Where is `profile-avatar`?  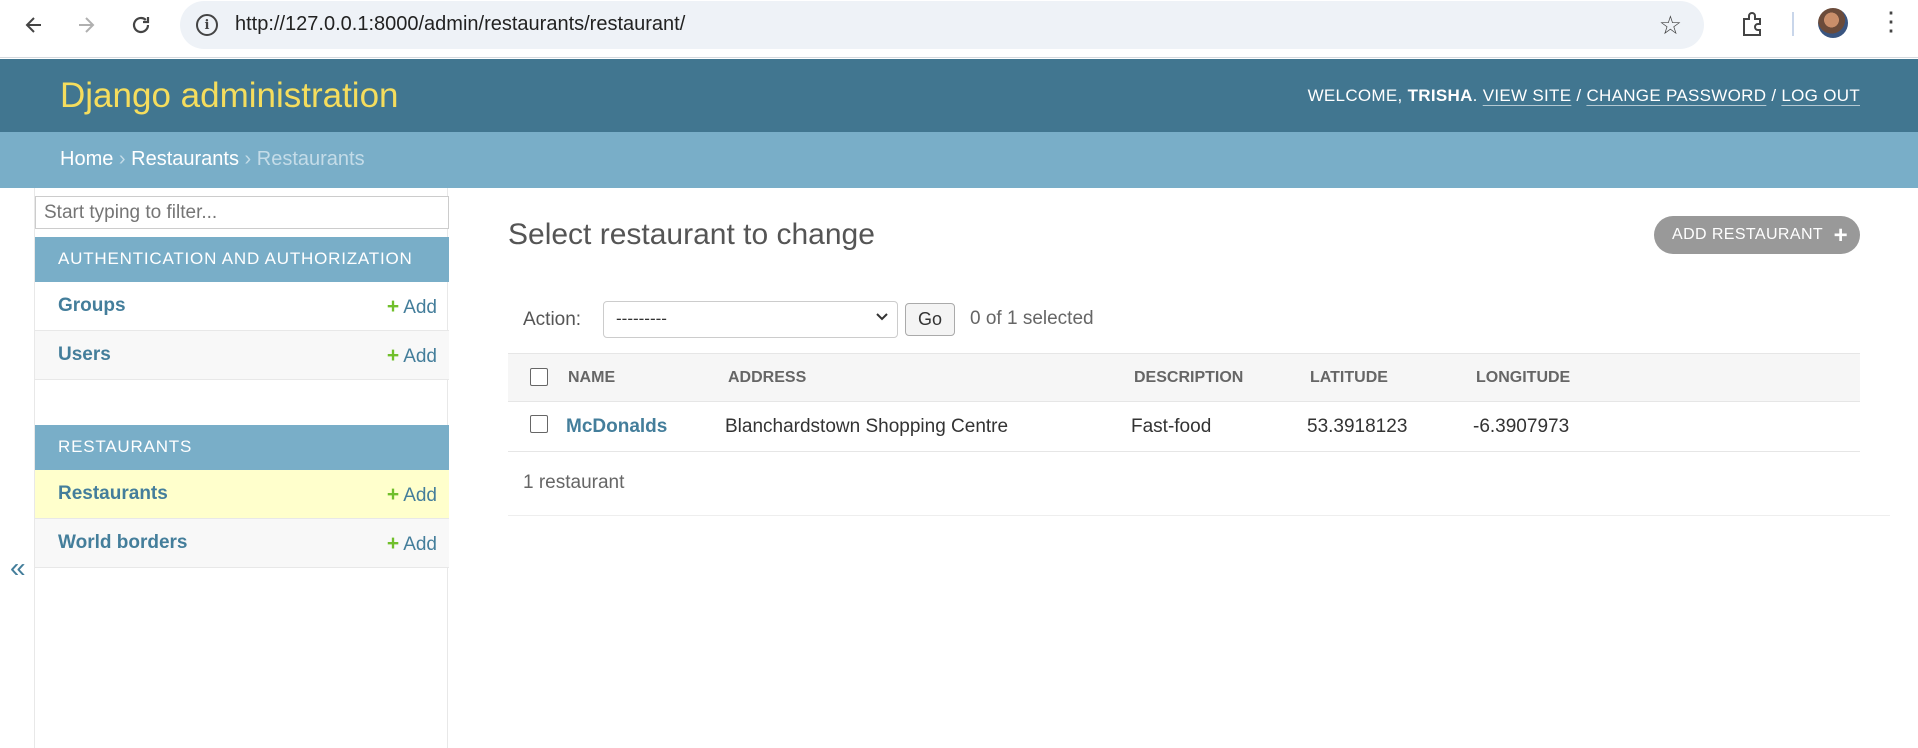 profile-avatar is located at coordinates (1833, 23).